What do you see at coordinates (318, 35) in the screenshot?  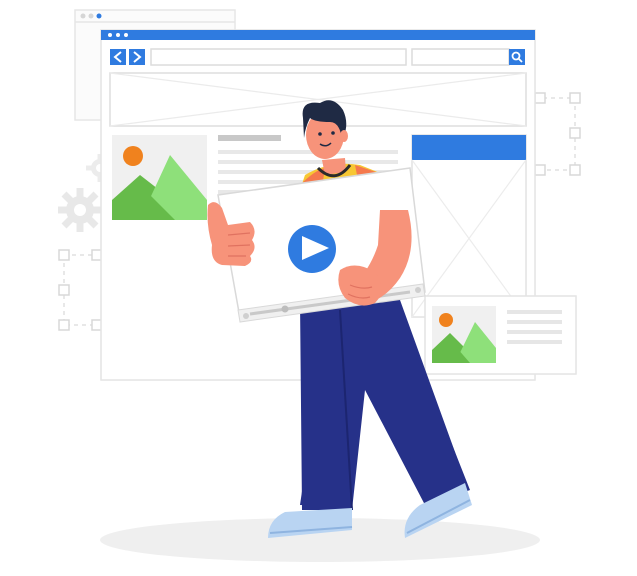 I see `browser-title-bar` at bounding box center [318, 35].